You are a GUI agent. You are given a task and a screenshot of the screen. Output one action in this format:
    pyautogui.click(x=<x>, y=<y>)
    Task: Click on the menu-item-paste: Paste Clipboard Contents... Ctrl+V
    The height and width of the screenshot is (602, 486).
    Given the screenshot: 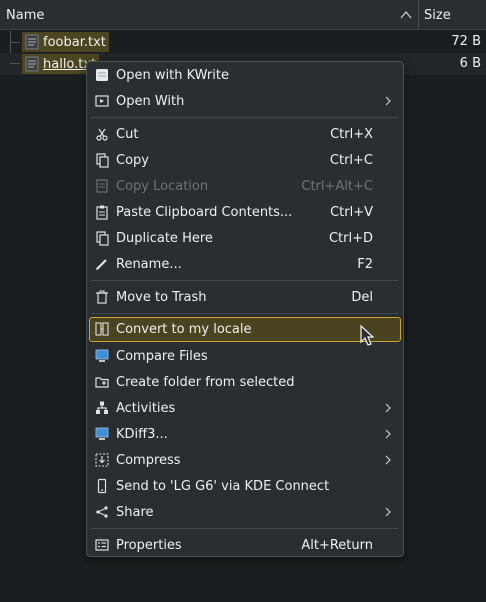 What is the action you would take?
    pyautogui.click(x=245, y=212)
    